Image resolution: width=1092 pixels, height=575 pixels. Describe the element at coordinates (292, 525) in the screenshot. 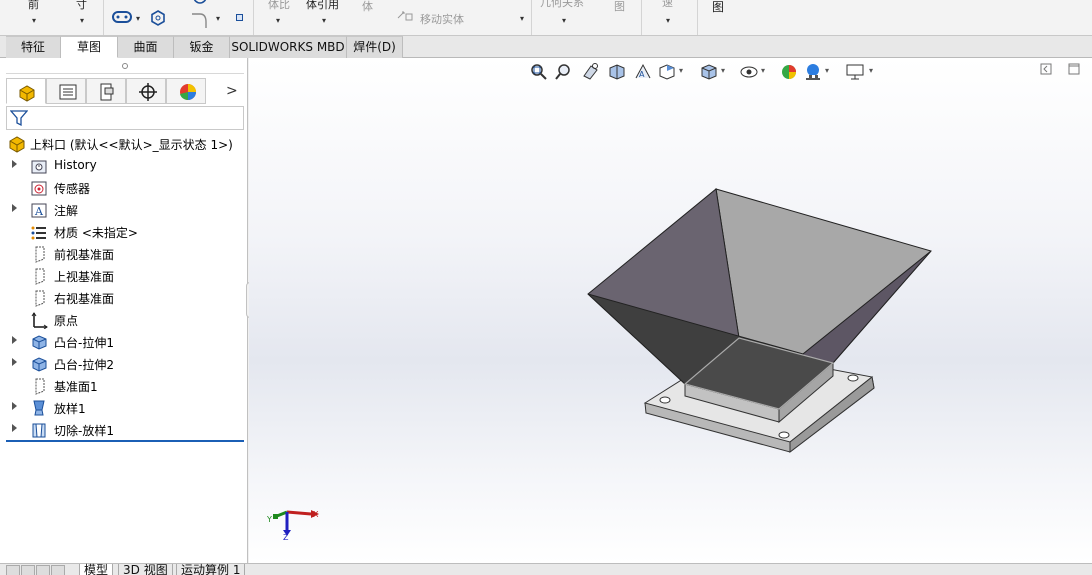

I see `reference-triad: X Y Z` at that location.